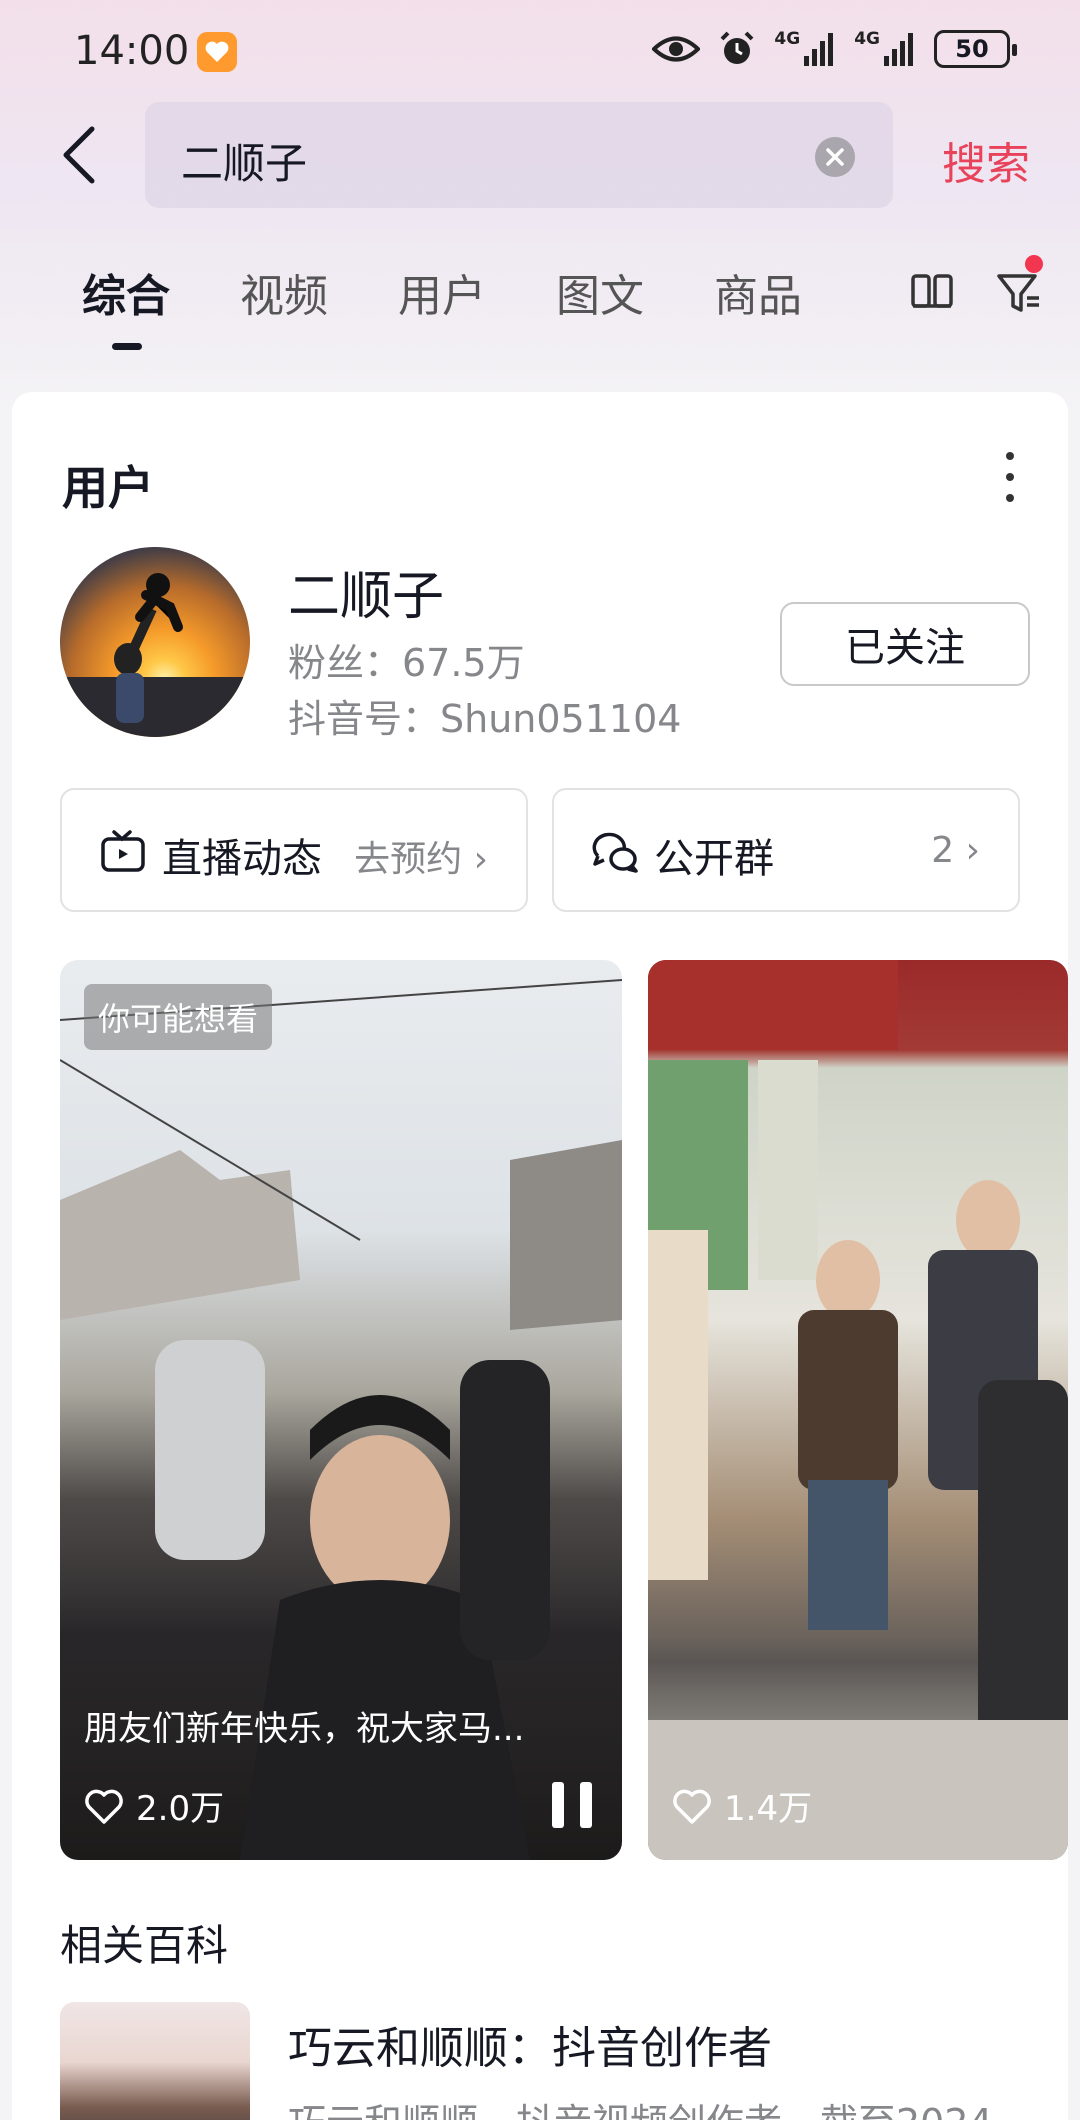 Image resolution: width=1080 pixels, height=2120 pixels. What do you see at coordinates (905, 644) in the screenshot?
I see `follow-button: 已关注` at bounding box center [905, 644].